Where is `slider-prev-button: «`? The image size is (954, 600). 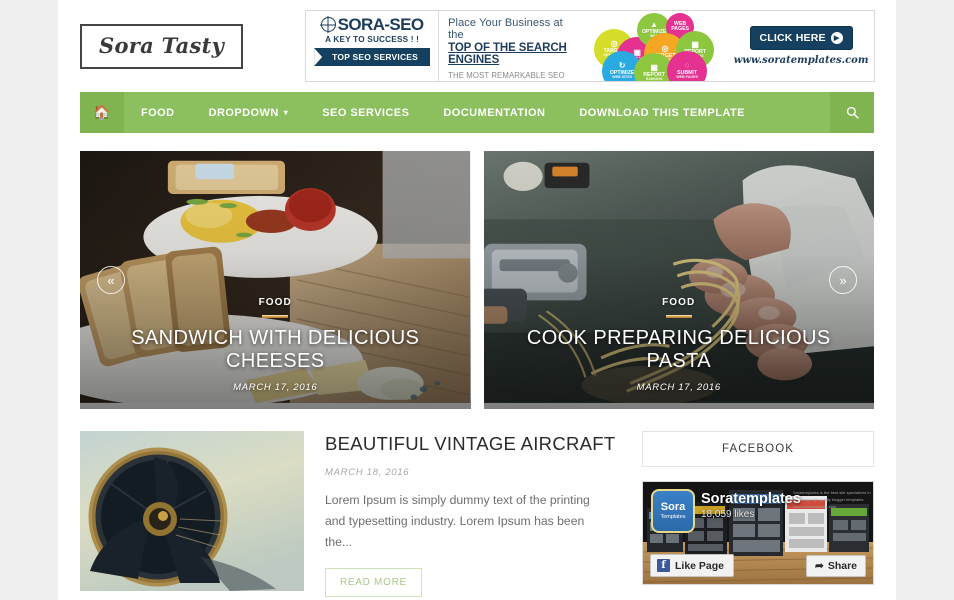
slider-prev-button: « is located at coordinates (111, 280).